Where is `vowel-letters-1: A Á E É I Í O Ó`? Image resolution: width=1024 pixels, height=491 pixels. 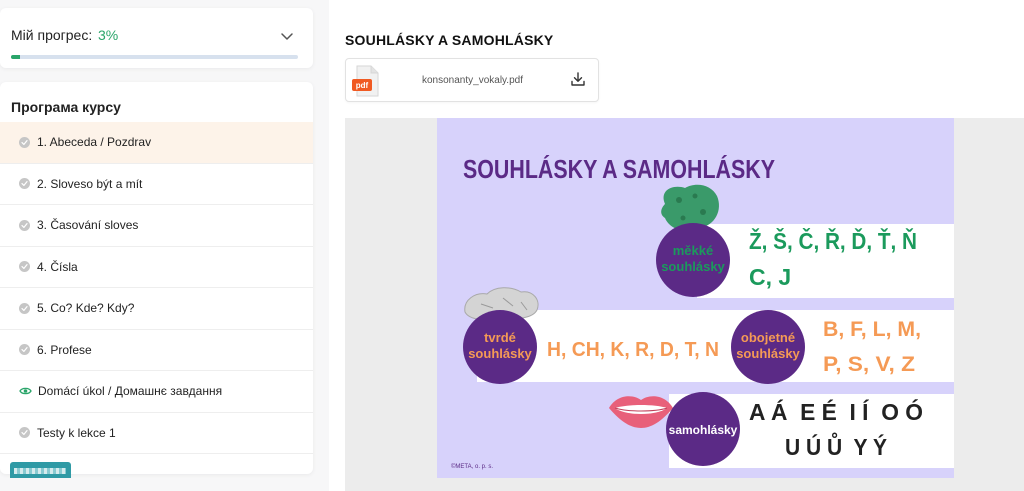
vowel-letters-1: A Á E É I Í O Ó is located at coordinates (836, 411).